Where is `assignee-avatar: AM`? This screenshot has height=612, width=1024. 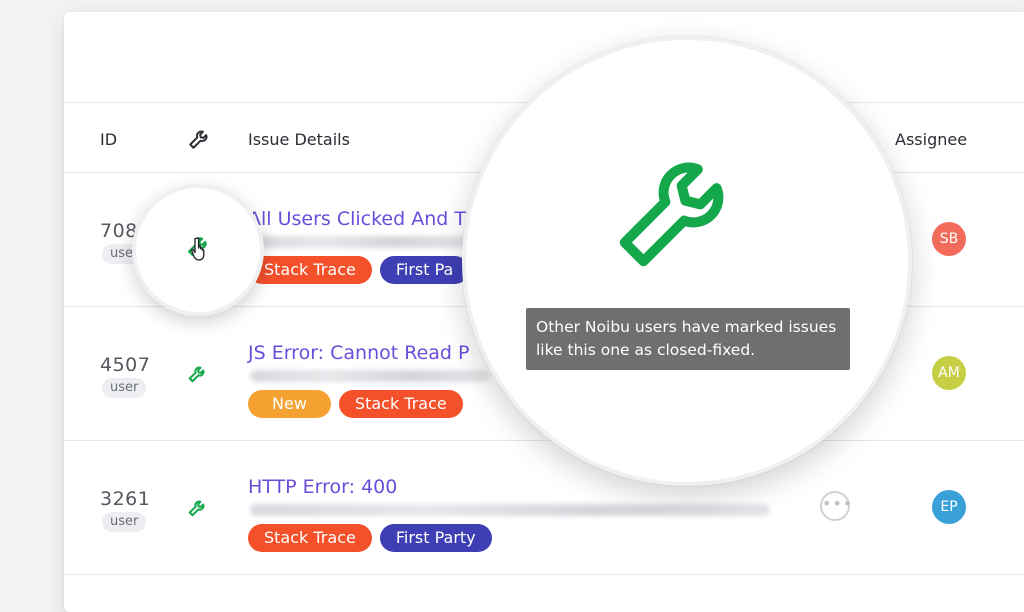 assignee-avatar: AM is located at coordinates (949, 373).